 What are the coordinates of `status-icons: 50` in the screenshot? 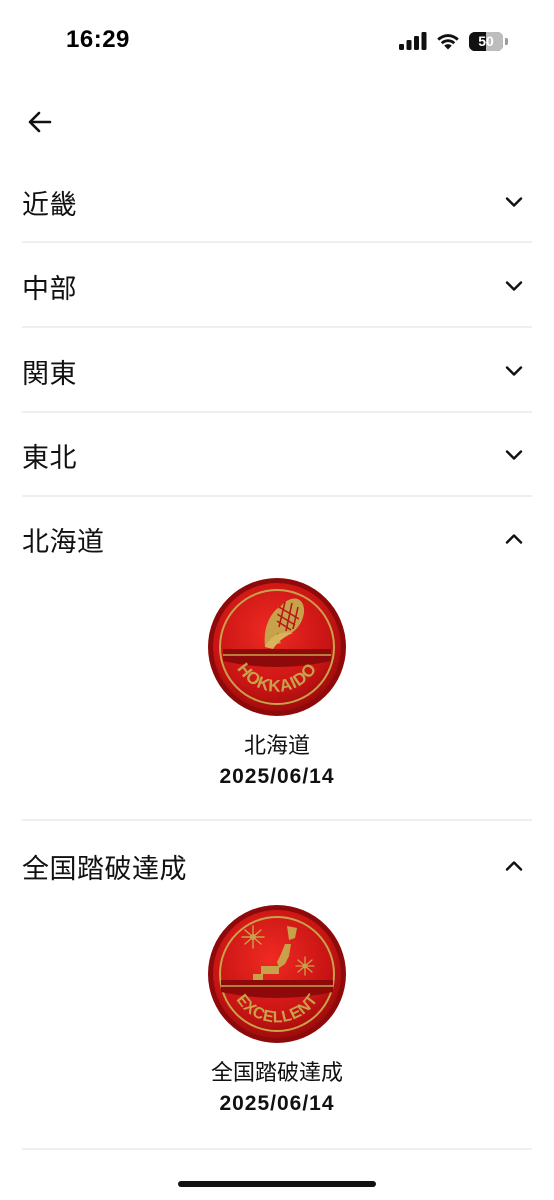 It's located at (453, 41).